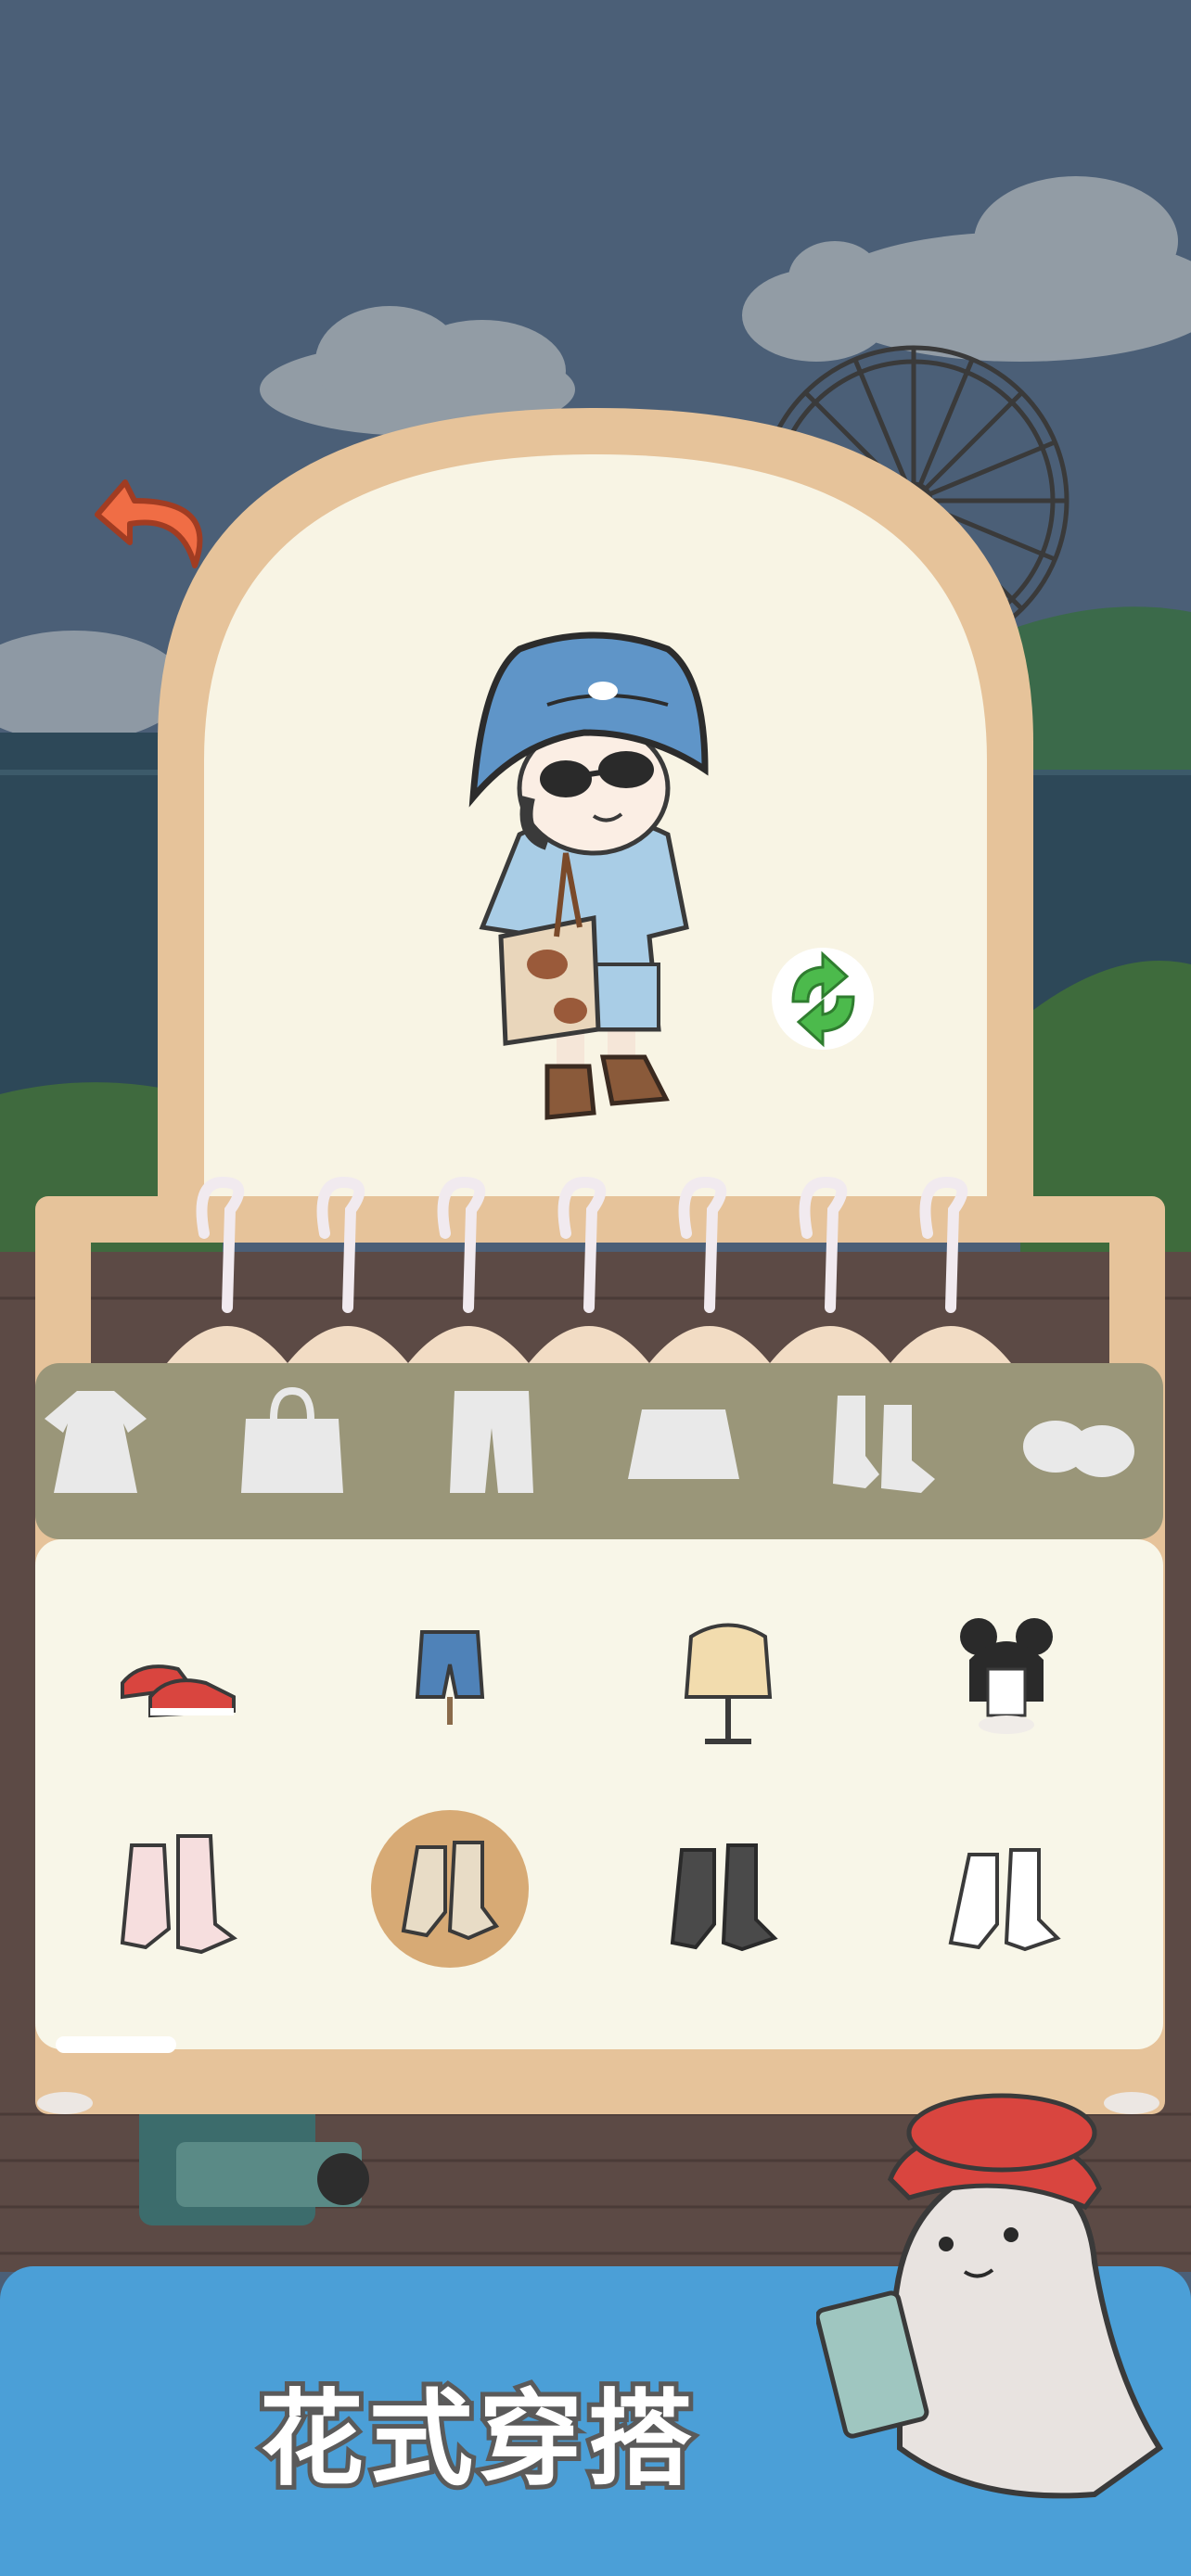  Describe the element at coordinates (724, 1898) in the screenshot. I see `black-socks-icon` at that location.